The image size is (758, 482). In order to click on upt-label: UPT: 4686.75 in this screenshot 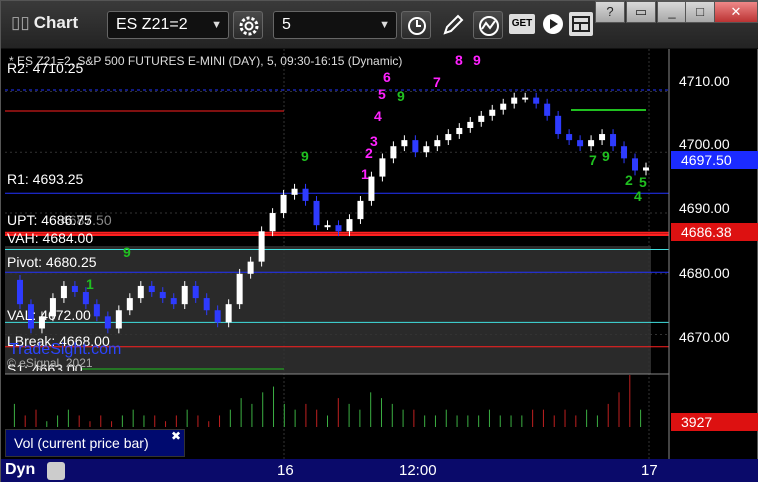, I will do `click(49, 220)`.